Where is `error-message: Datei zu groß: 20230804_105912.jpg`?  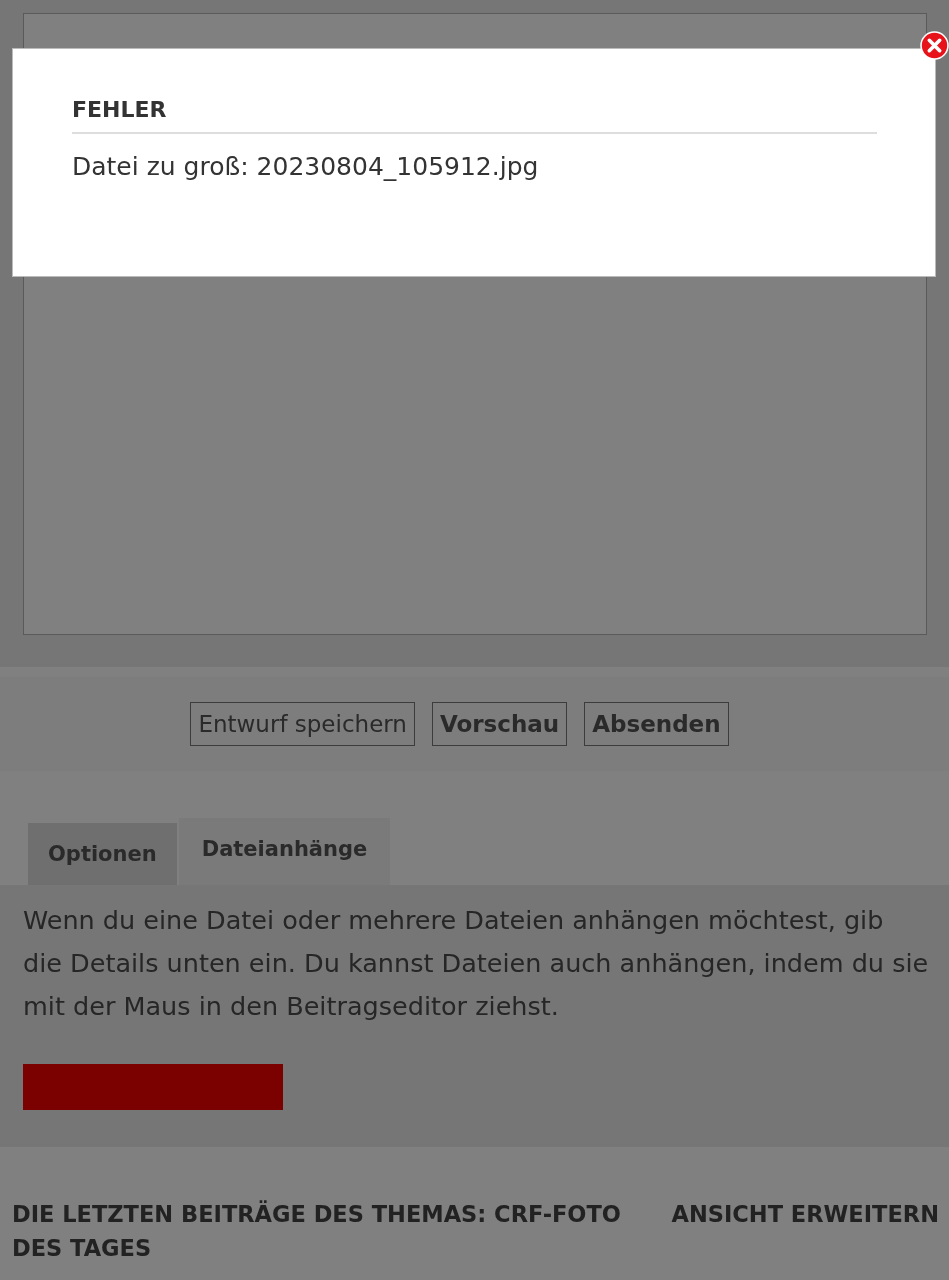 error-message: Datei zu groß: 20230804_105912.jpg is located at coordinates (306, 166).